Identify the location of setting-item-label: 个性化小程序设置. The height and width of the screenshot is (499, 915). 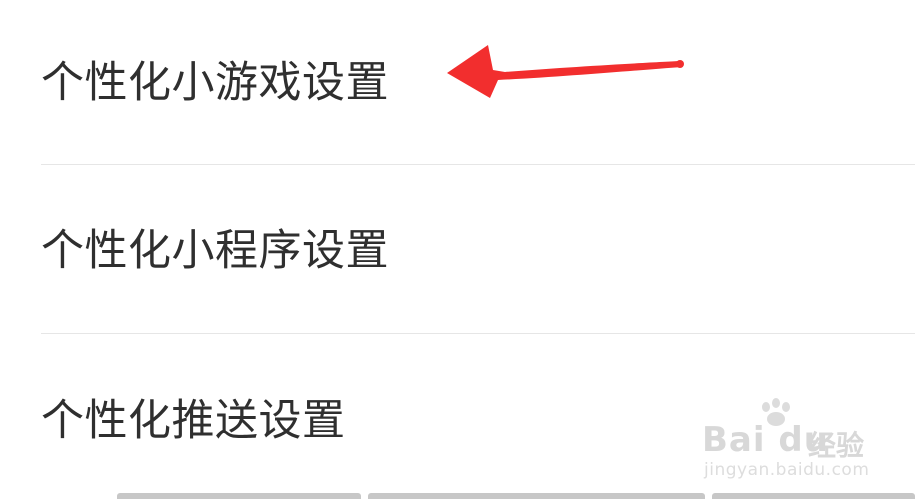
(215, 250).